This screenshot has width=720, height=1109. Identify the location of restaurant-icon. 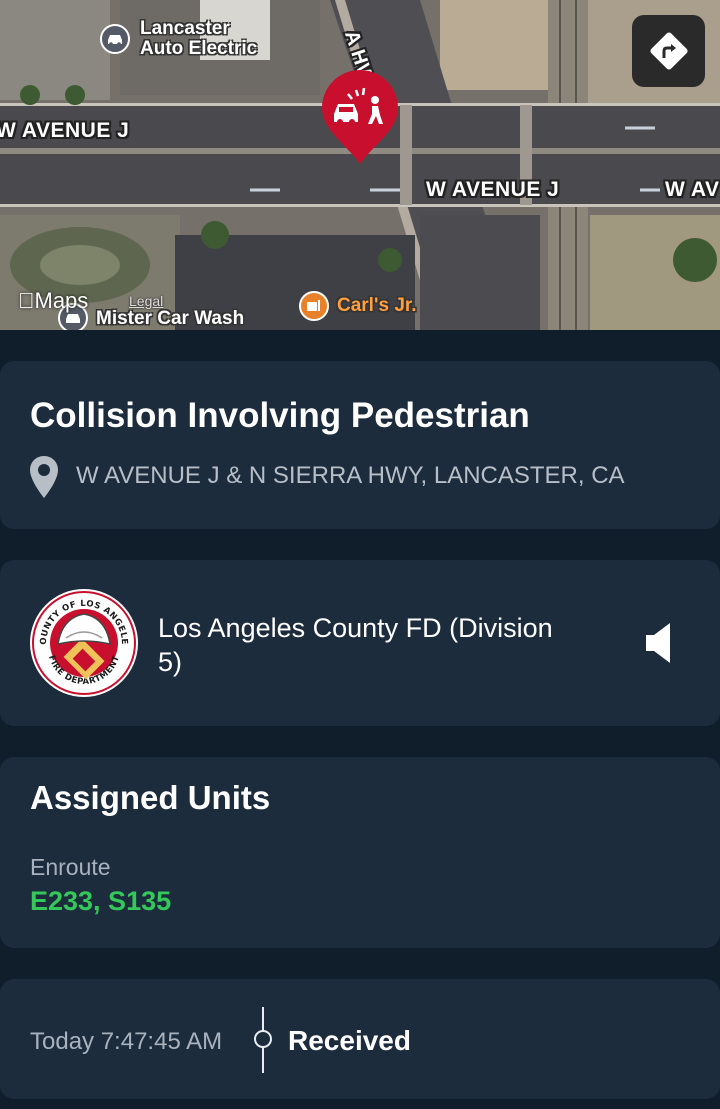
(314, 306).